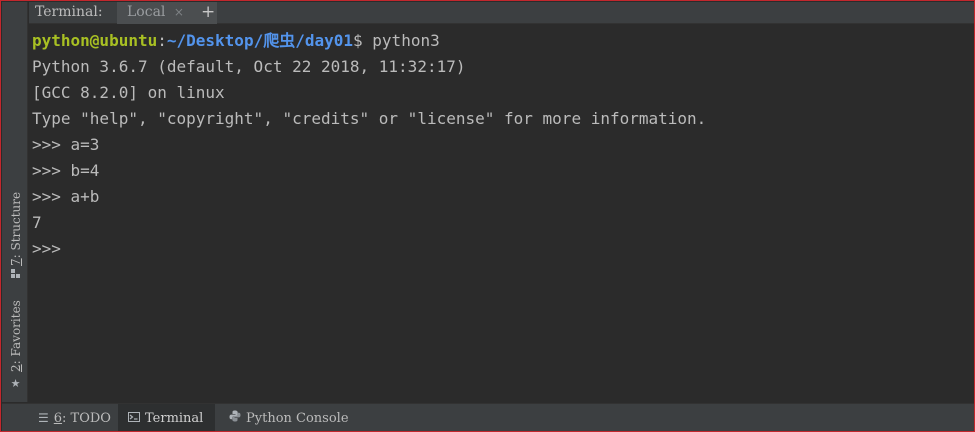 Image resolution: width=975 pixels, height=432 pixels. What do you see at coordinates (66, 196) in the screenshot?
I see `output-line: >>> a+b` at bounding box center [66, 196].